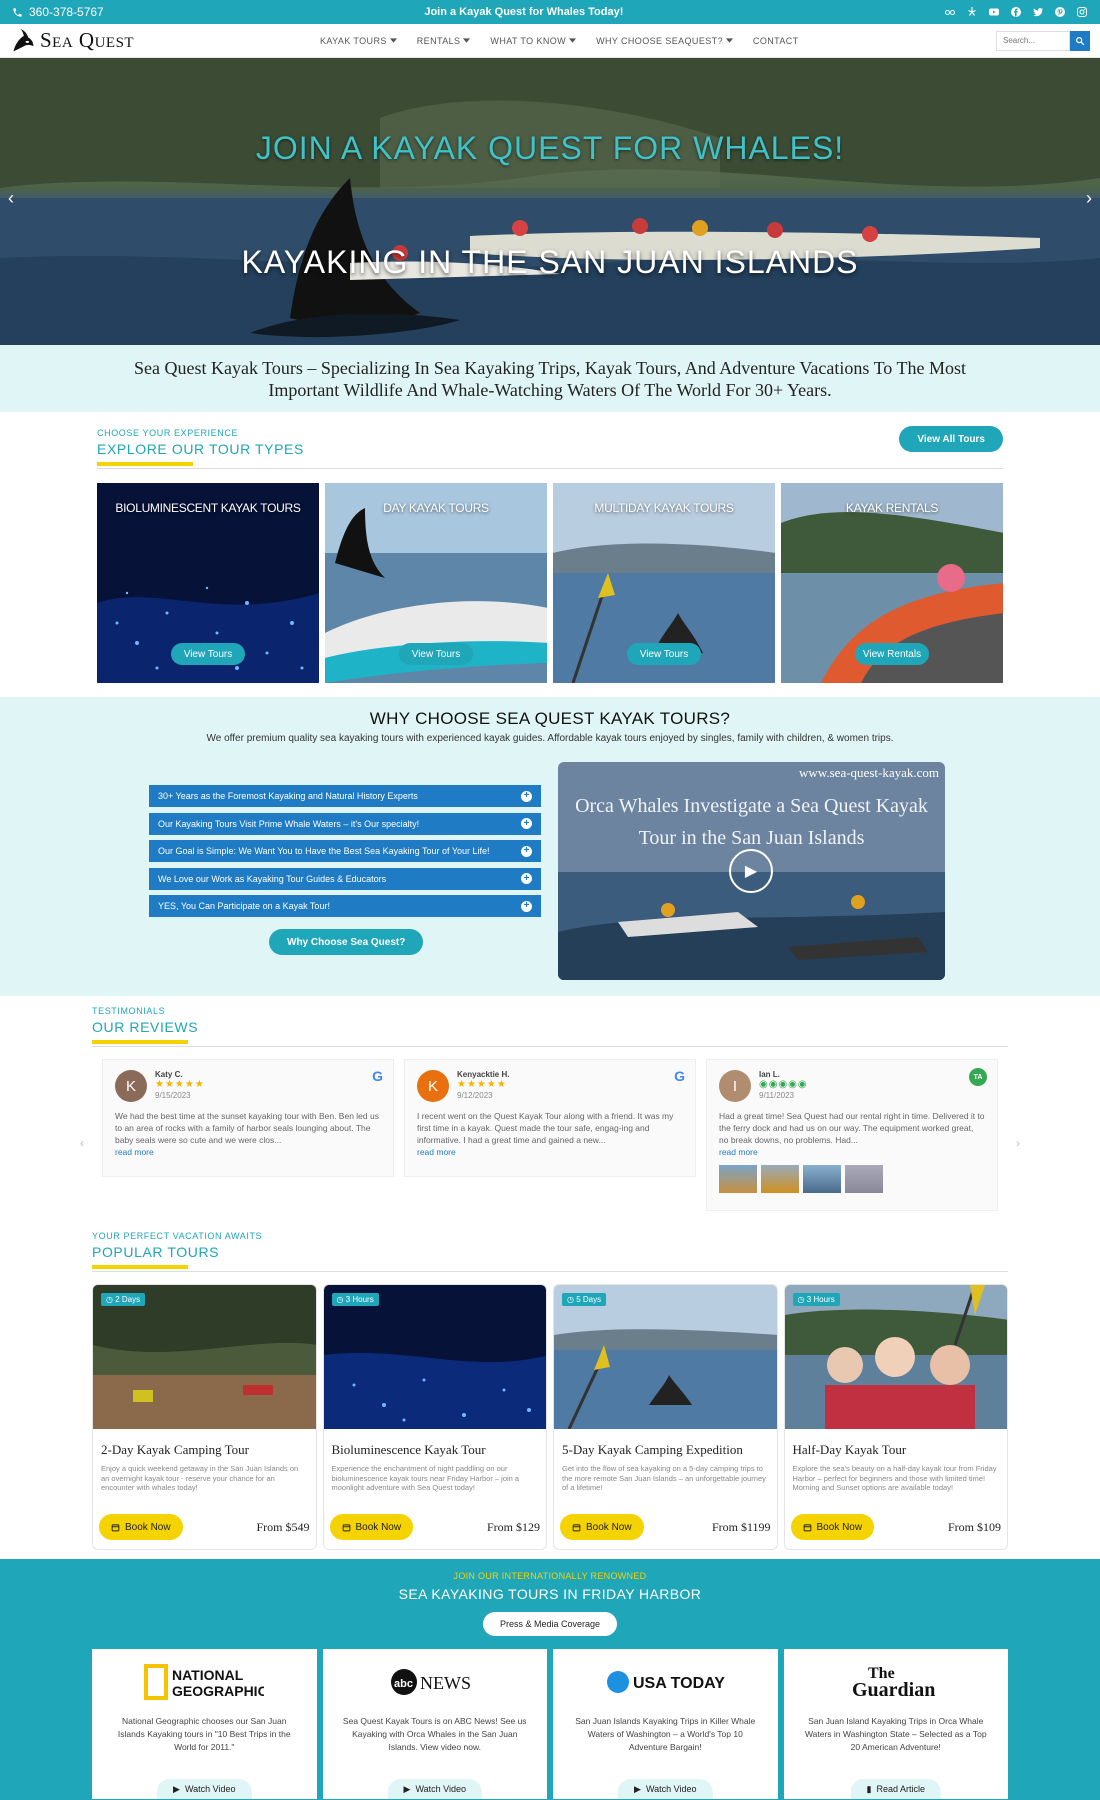  What do you see at coordinates (87, 40) in the screenshot?
I see `logo-text: Sea Quest` at bounding box center [87, 40].